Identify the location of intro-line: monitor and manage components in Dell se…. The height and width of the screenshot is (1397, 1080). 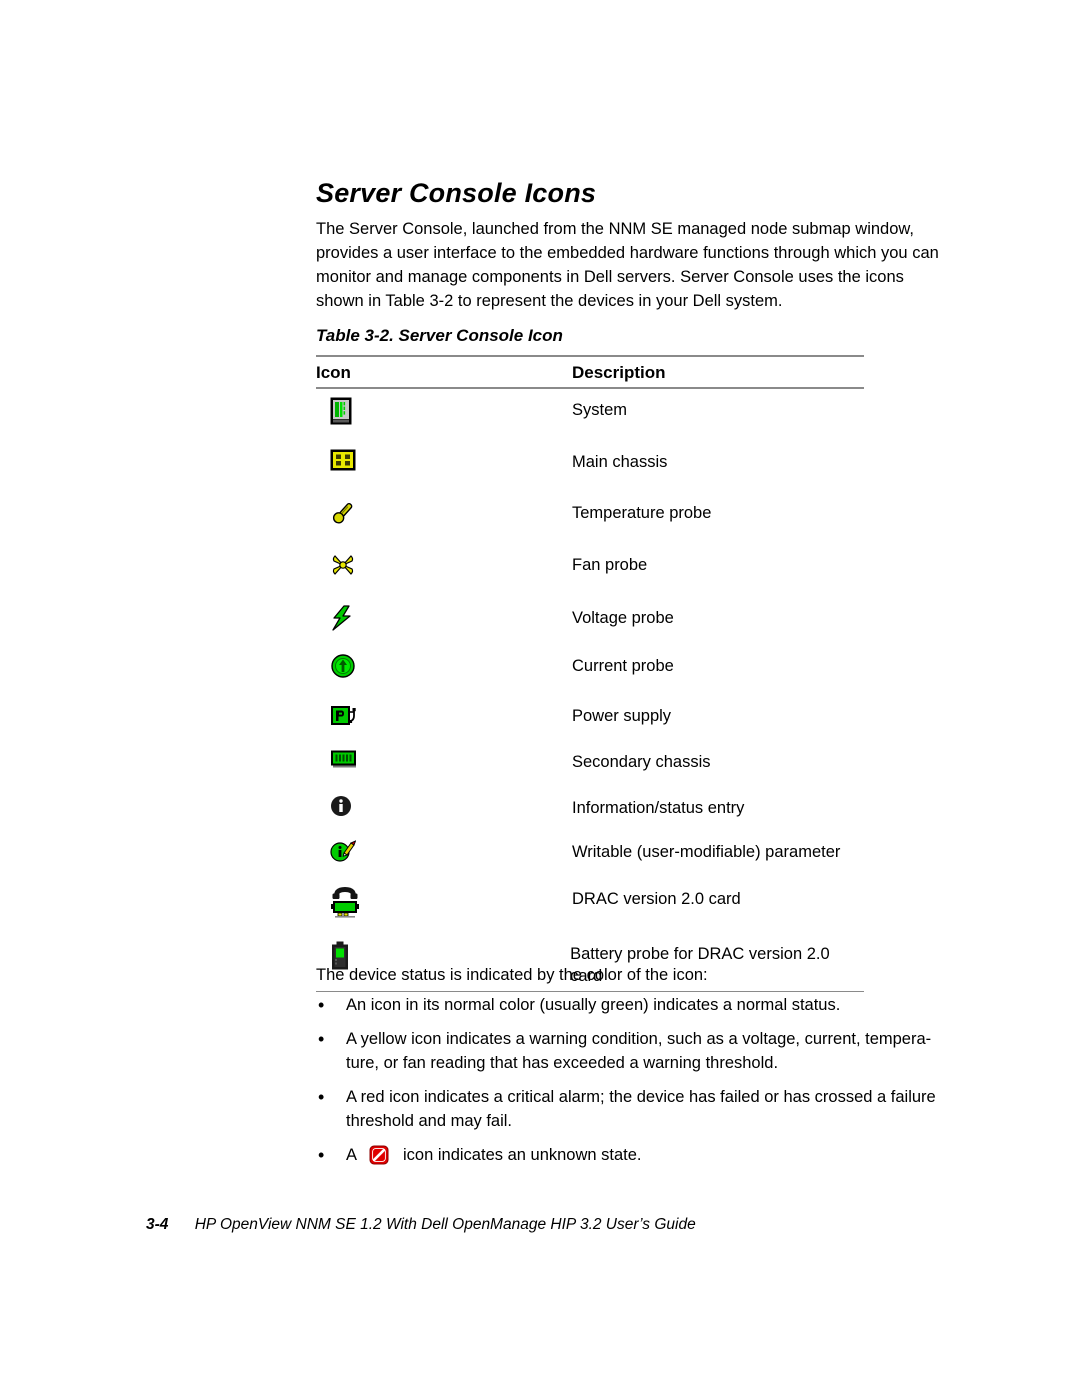
(610, 277).